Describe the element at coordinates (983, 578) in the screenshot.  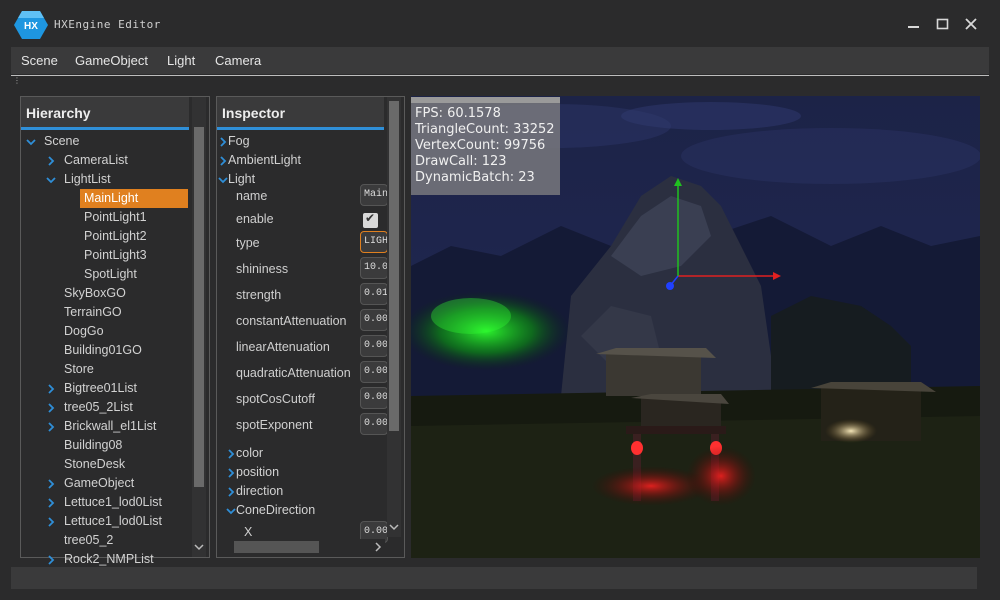
I see `resize-grip` at that location.